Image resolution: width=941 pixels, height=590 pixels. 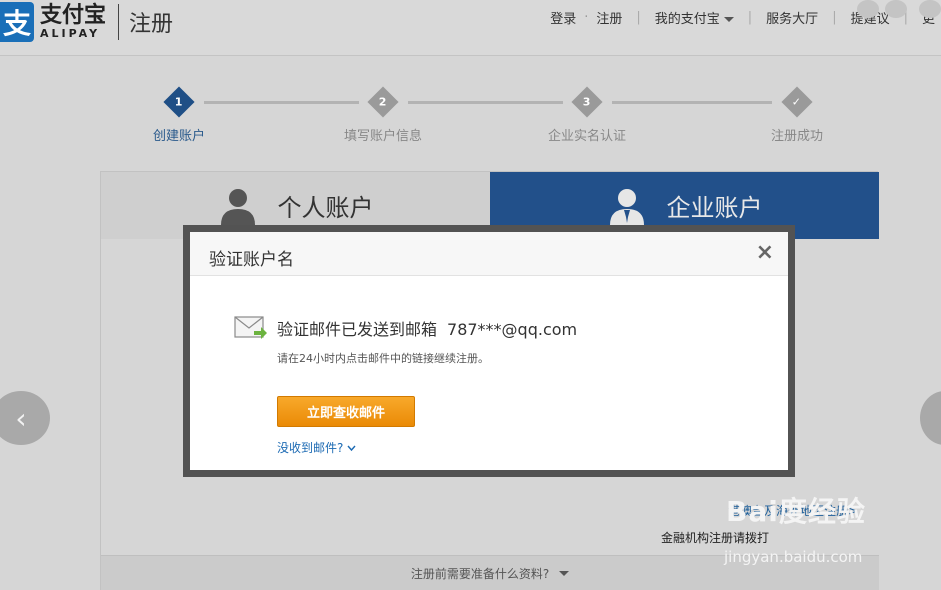 I want to click on mail-sent-icon, so click(x=250, y=327).